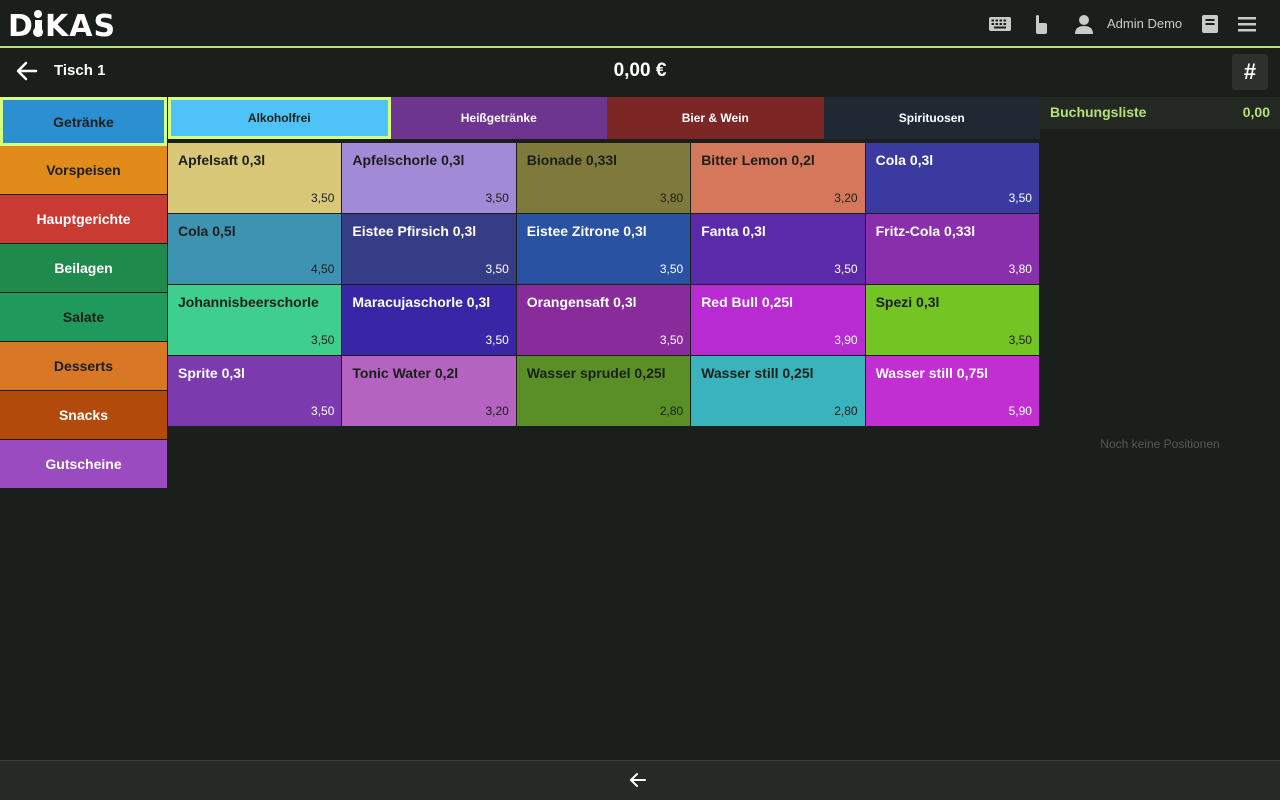 This screenshot has height=800, width=1280. Describe the element at coordinates (429, 320) in the screenshot. I see `product-tile: Maracujaschorle 0,3l 3,50` at that location.